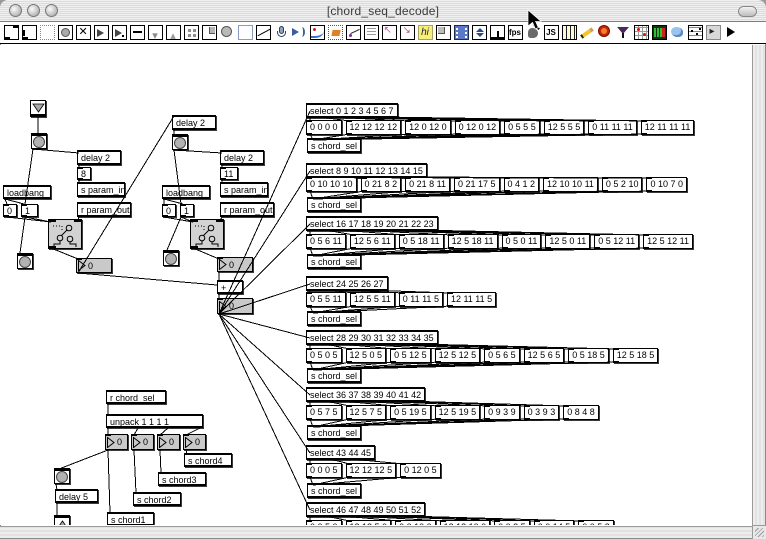  I want to click on filmstrip-icon, so click(461, 33).